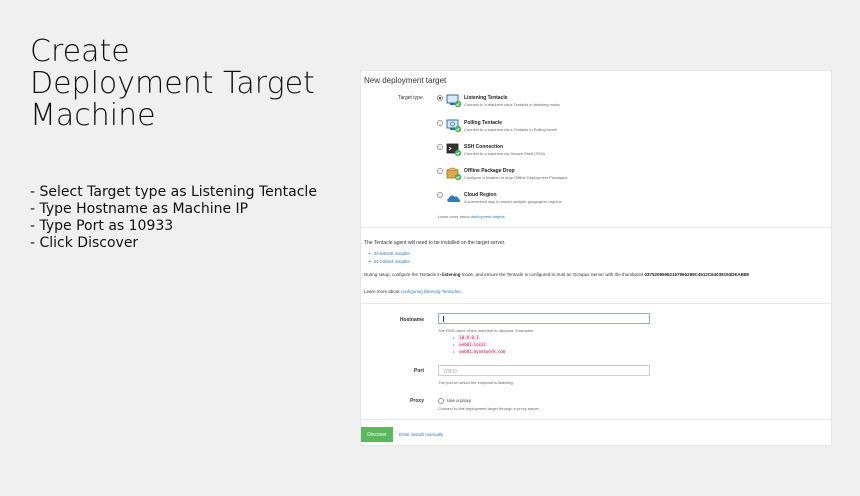  Describe the element at coordinates (84, 243) in the screenshot. I see `instruction-item: - Click Discover` at that location.